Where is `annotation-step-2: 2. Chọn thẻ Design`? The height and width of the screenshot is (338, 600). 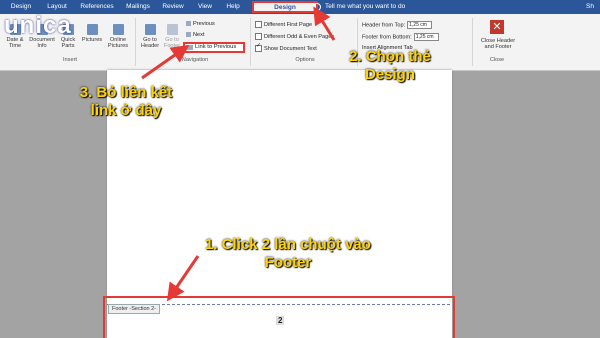
annotation-step-2: 2. Chọn thẻ Design is located at coordinates (390, 65).